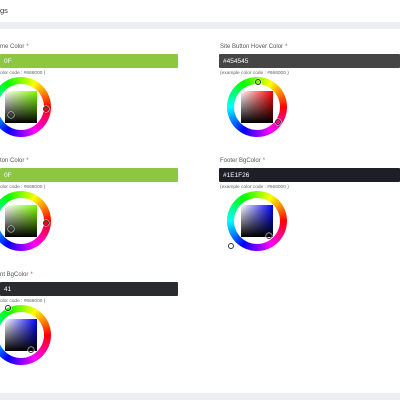 The width and height of the screenshot is (400, 400). I want to click on text-bgcolor-shade-square, so click(21, 335).